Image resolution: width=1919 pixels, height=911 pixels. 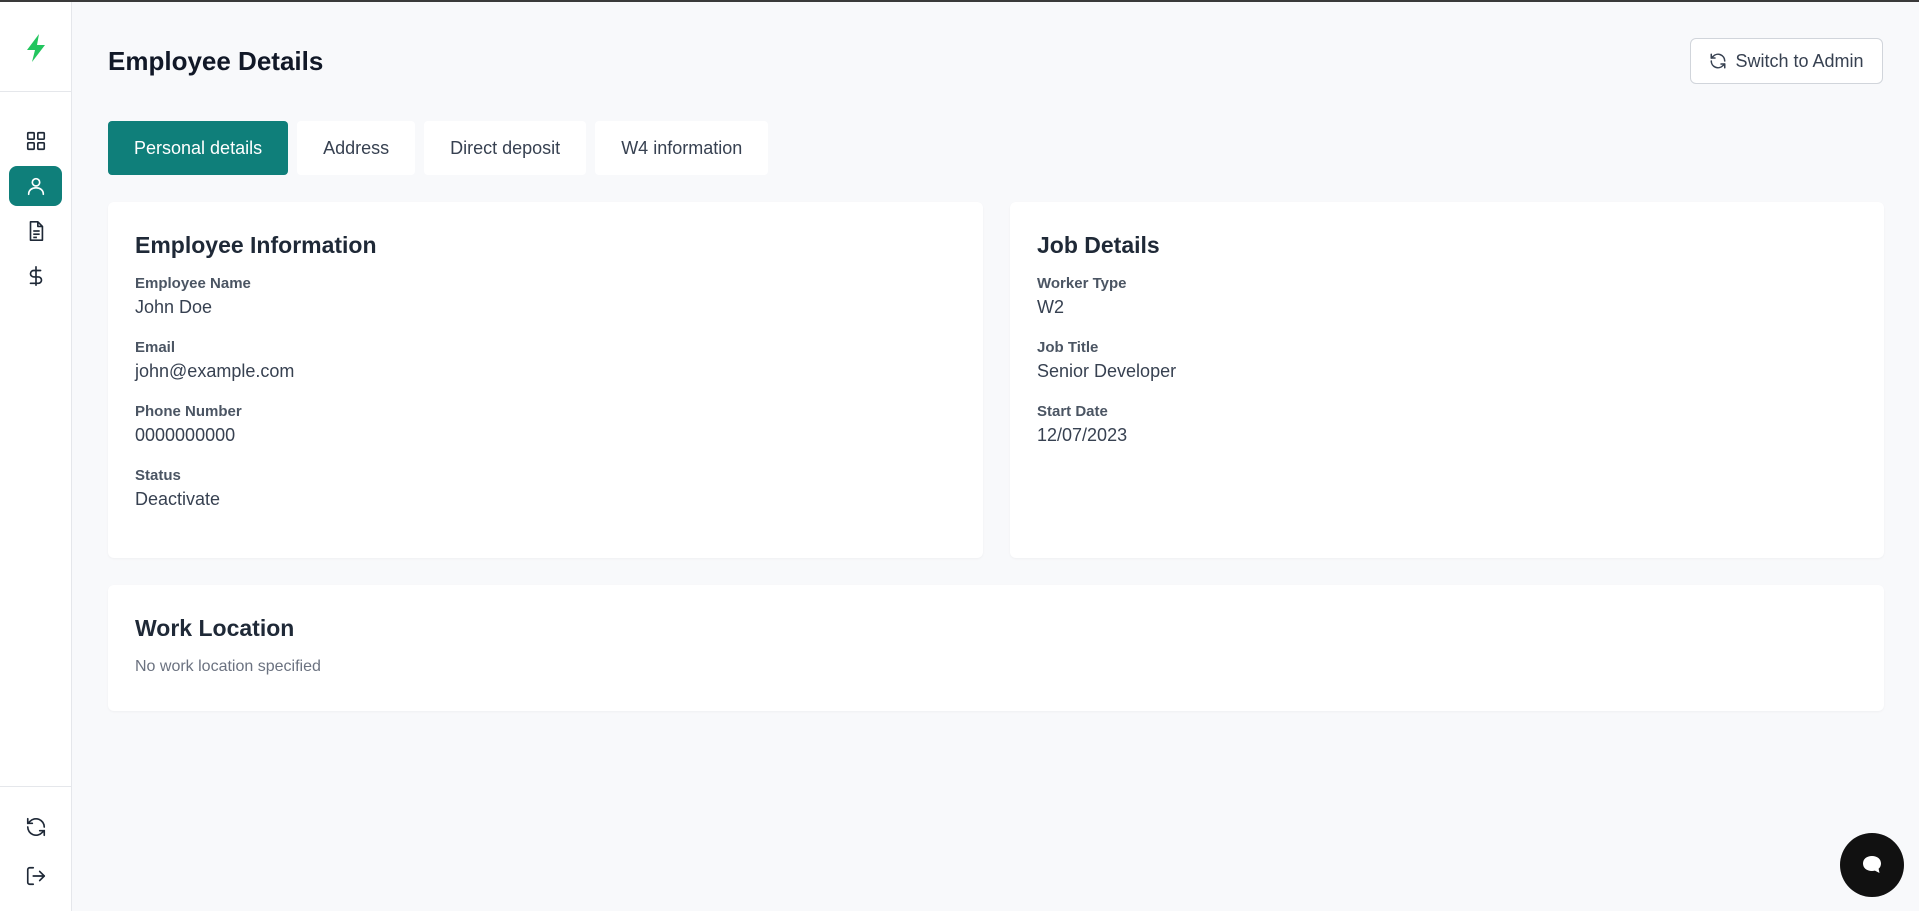 I want to click on field-value: Senior Developer, so click(x=1107, y=371).